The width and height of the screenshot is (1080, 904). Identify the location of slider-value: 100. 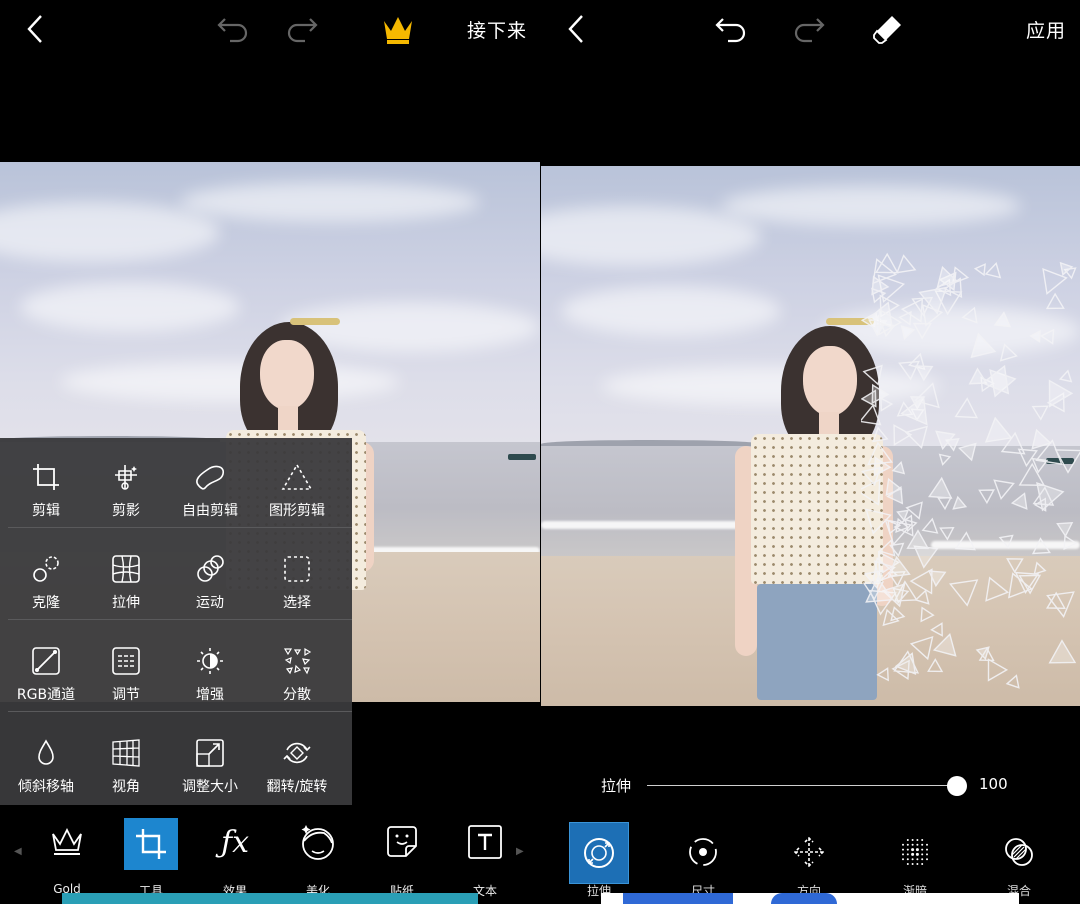
(993, 784).